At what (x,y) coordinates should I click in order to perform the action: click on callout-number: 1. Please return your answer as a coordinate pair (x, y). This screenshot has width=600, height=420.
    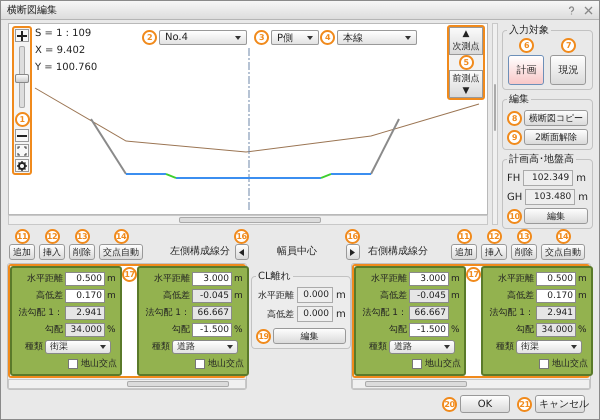
    Looking at the image, I should click on (22, 119).